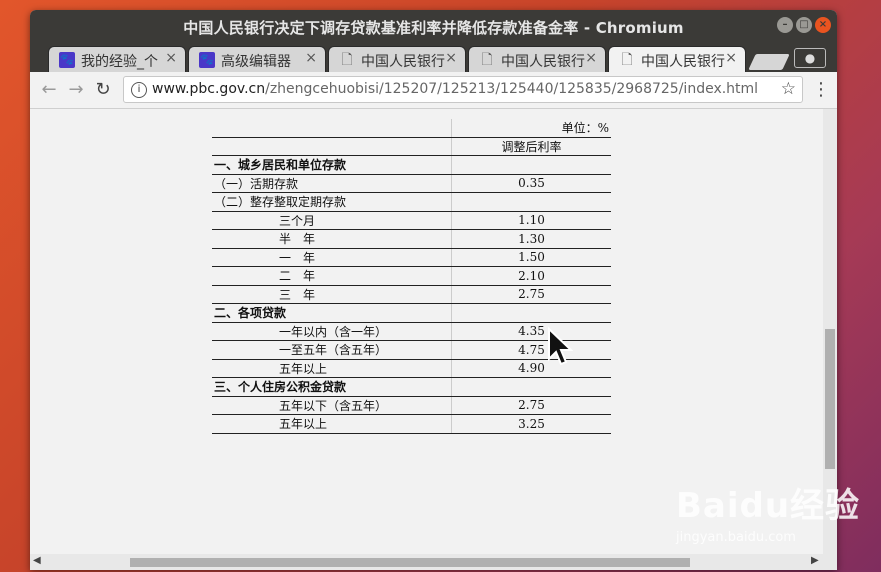  I want to click on rate-value: 2.10, so click(531, 276).